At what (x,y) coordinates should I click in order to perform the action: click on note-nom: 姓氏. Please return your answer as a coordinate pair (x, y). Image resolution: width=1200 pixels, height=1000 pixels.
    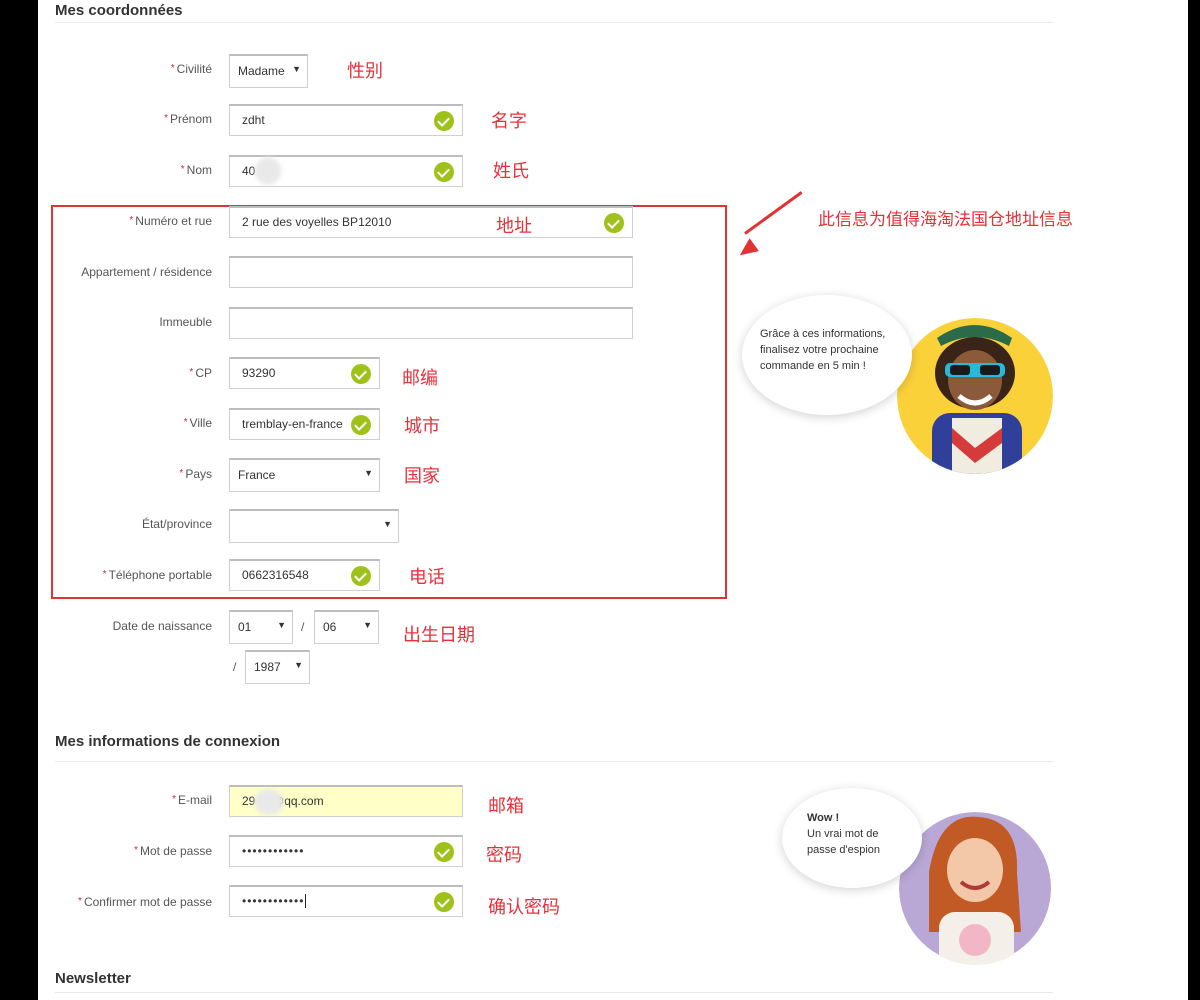
    Looking at the image, I should click on (511, 171).